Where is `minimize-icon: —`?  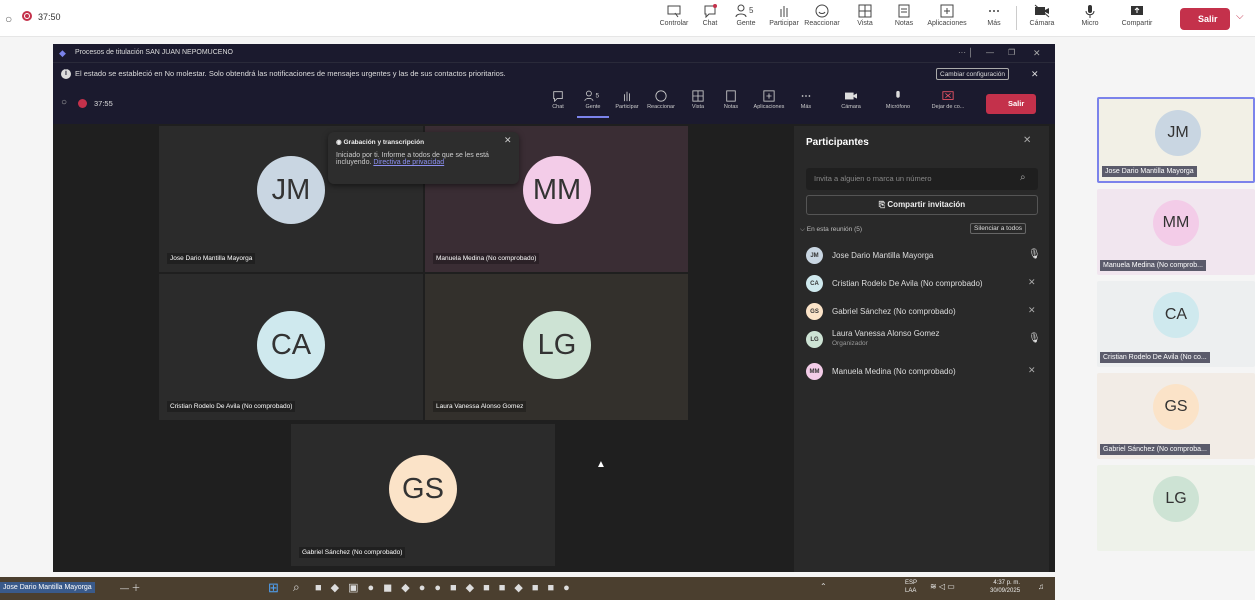 minimize-icon: — is located at coordinates (990, 53).